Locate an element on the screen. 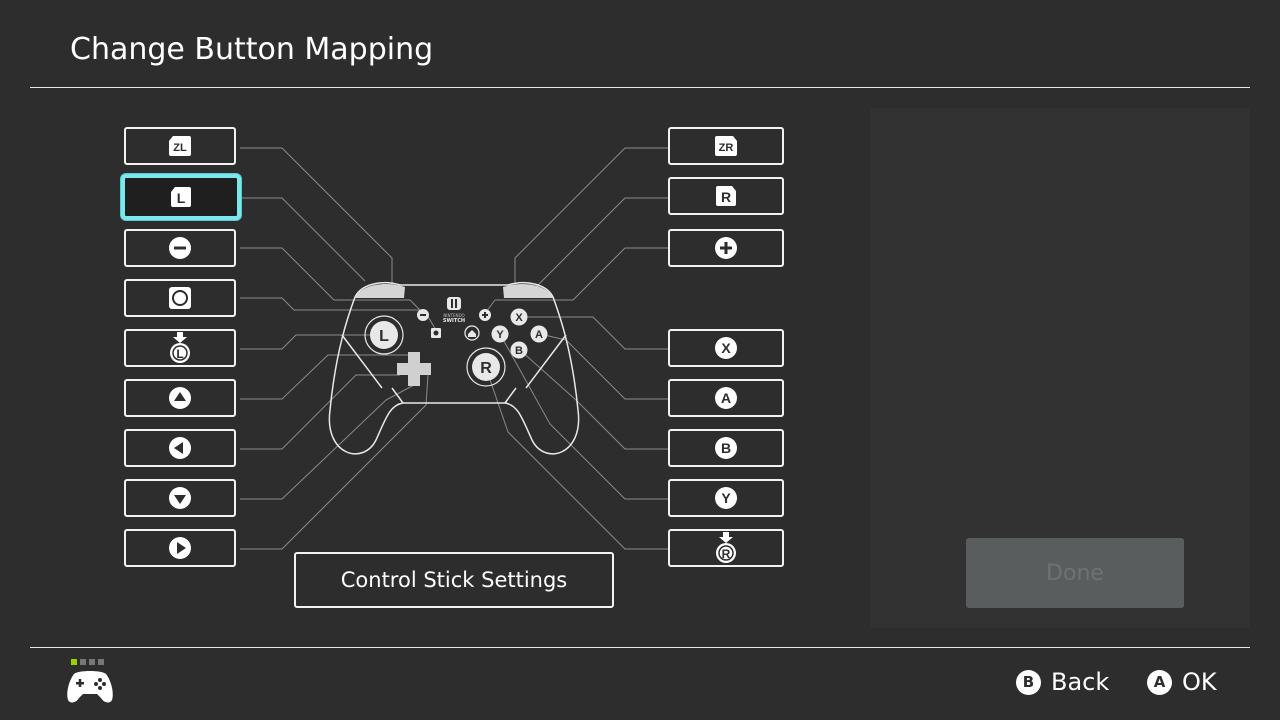 The height and width of the screenshot is (720, 1280). face-label-a: A is located at coordinates (539, 335).